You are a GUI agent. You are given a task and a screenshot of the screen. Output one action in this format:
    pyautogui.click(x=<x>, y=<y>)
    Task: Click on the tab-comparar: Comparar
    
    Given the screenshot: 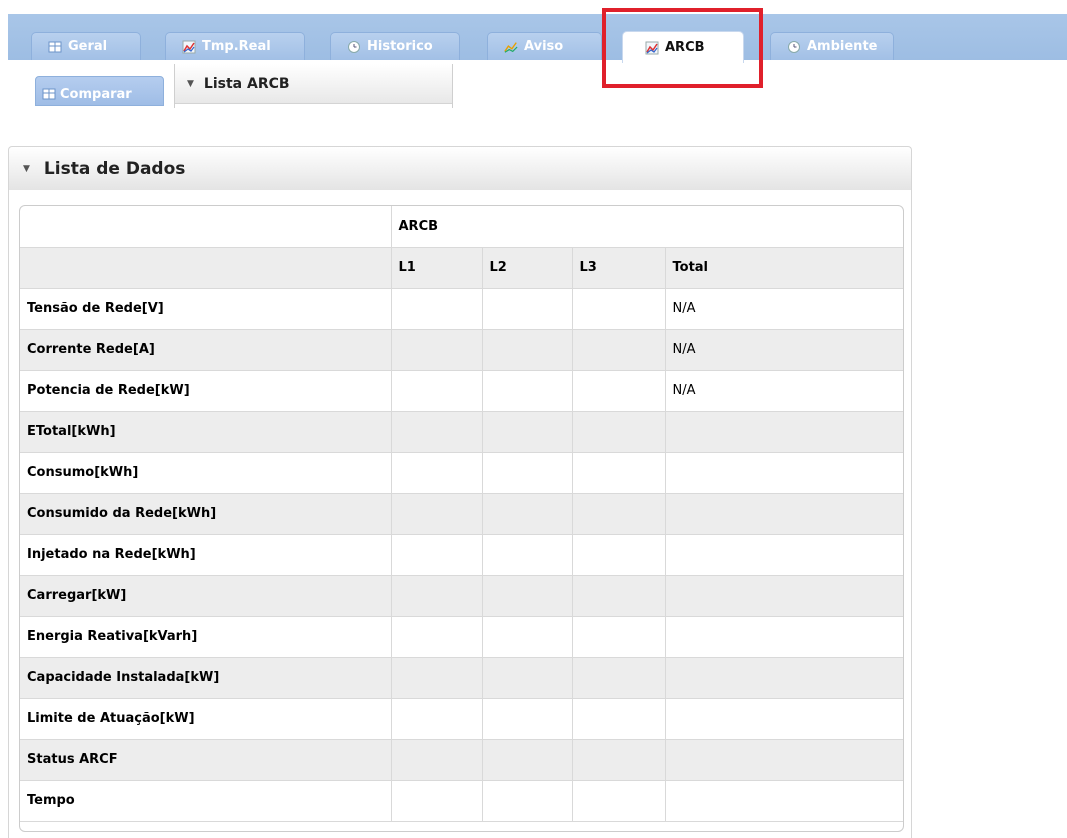 What is the action you would take?
    pyautogui.click(x=99, y=91)
    